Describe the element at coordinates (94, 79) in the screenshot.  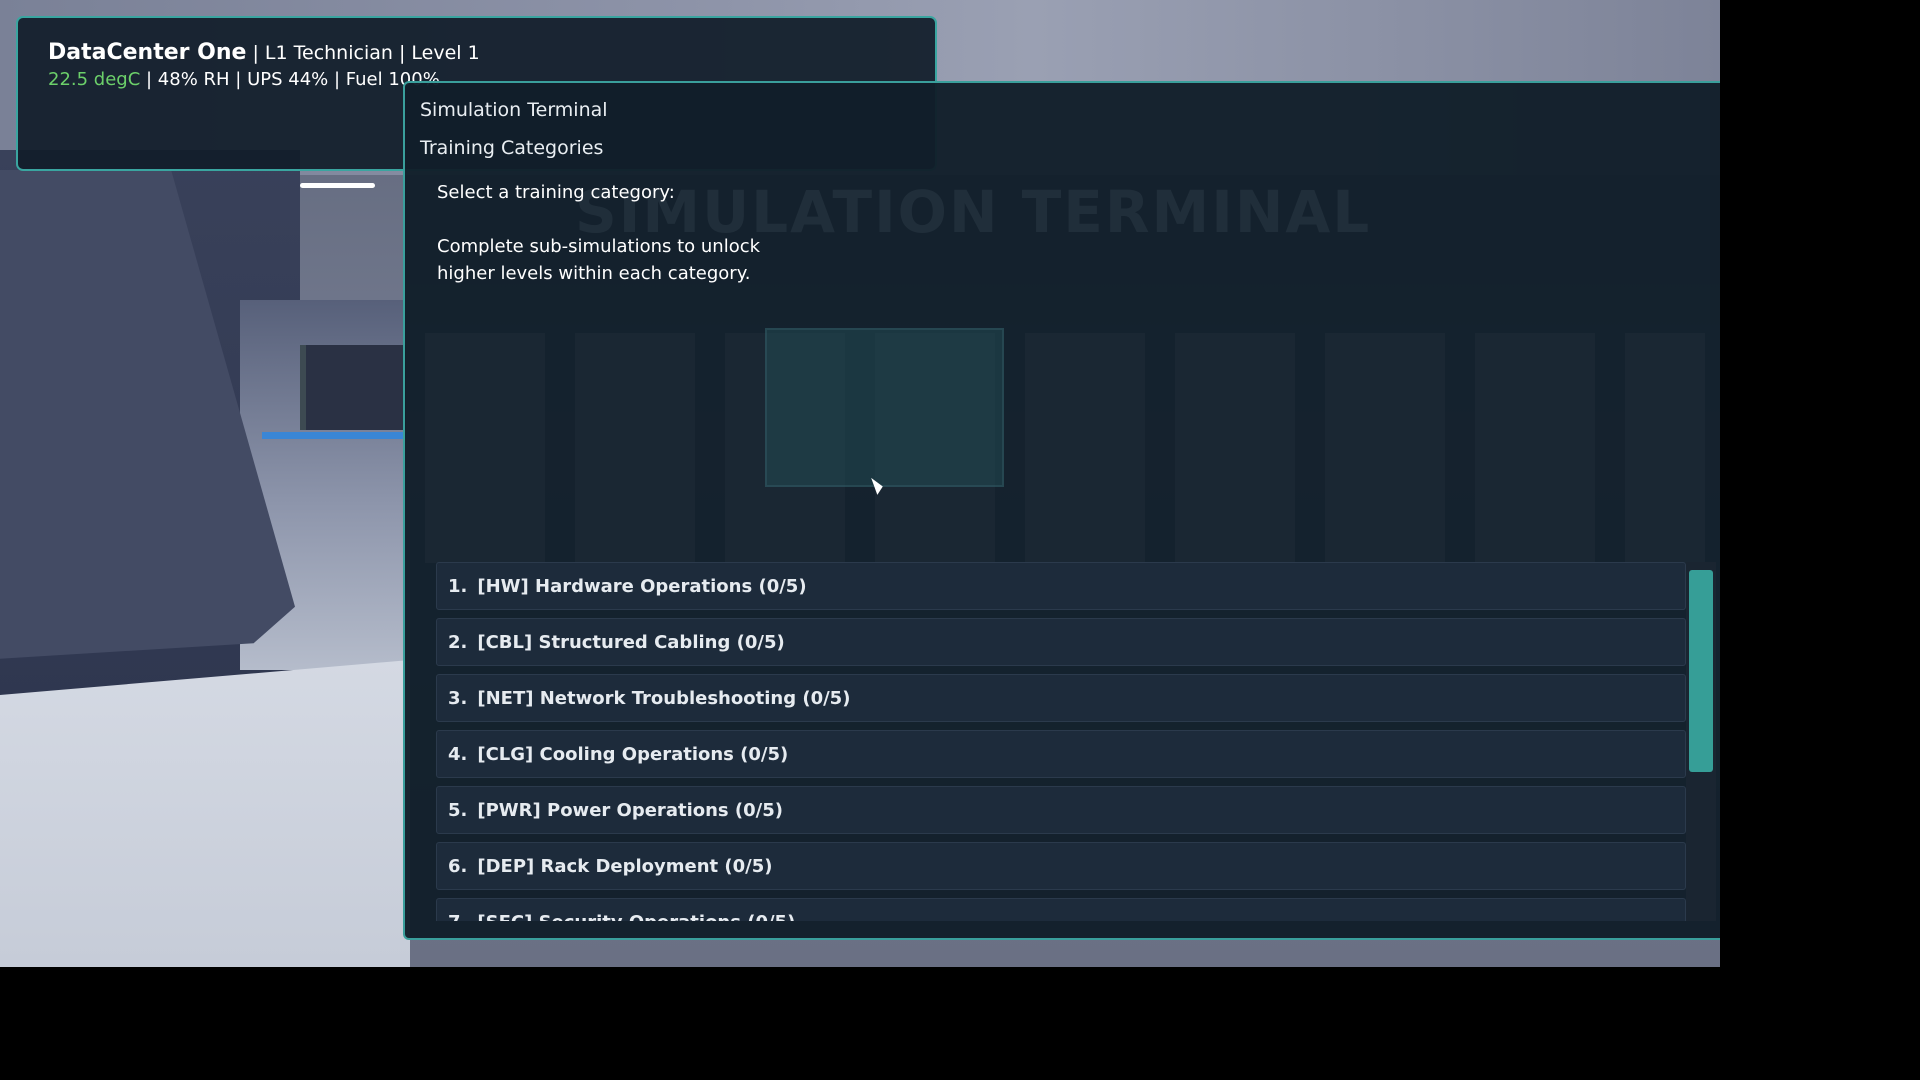
I see `temperature-readout: 22.5 degC` at that location.